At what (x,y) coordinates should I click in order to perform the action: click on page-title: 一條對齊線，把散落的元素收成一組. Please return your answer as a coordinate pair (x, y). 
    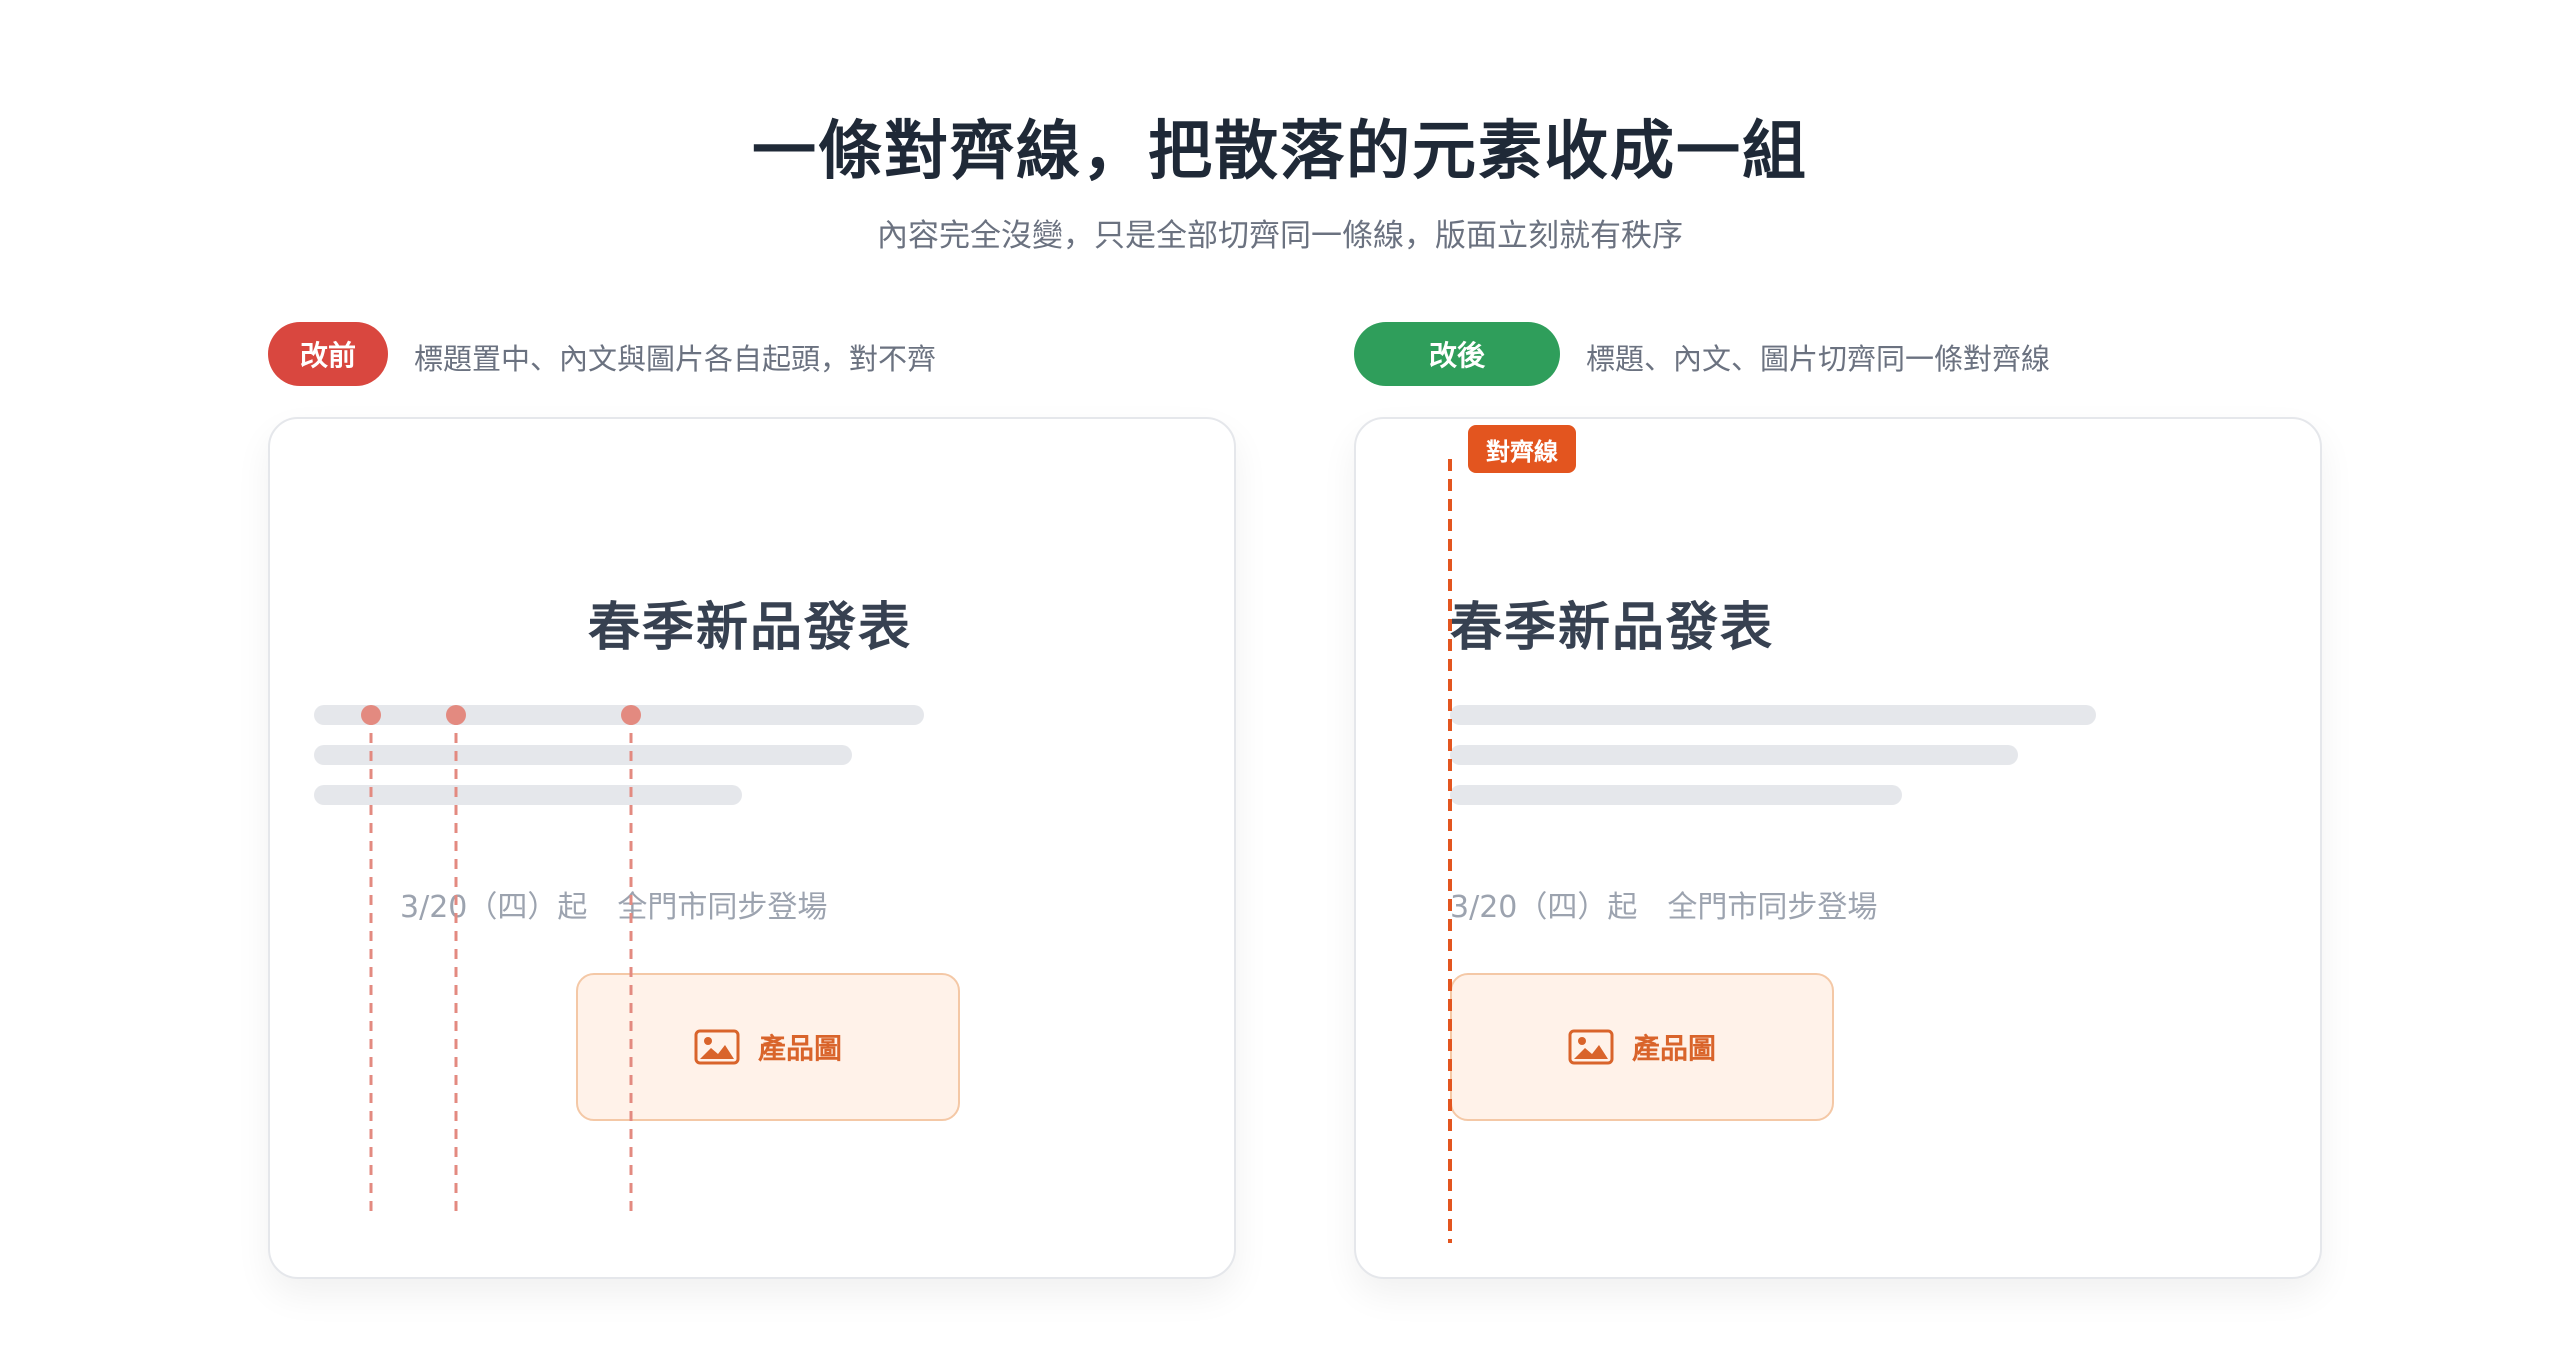
    Looking at the image, I should click on (1280, 152).